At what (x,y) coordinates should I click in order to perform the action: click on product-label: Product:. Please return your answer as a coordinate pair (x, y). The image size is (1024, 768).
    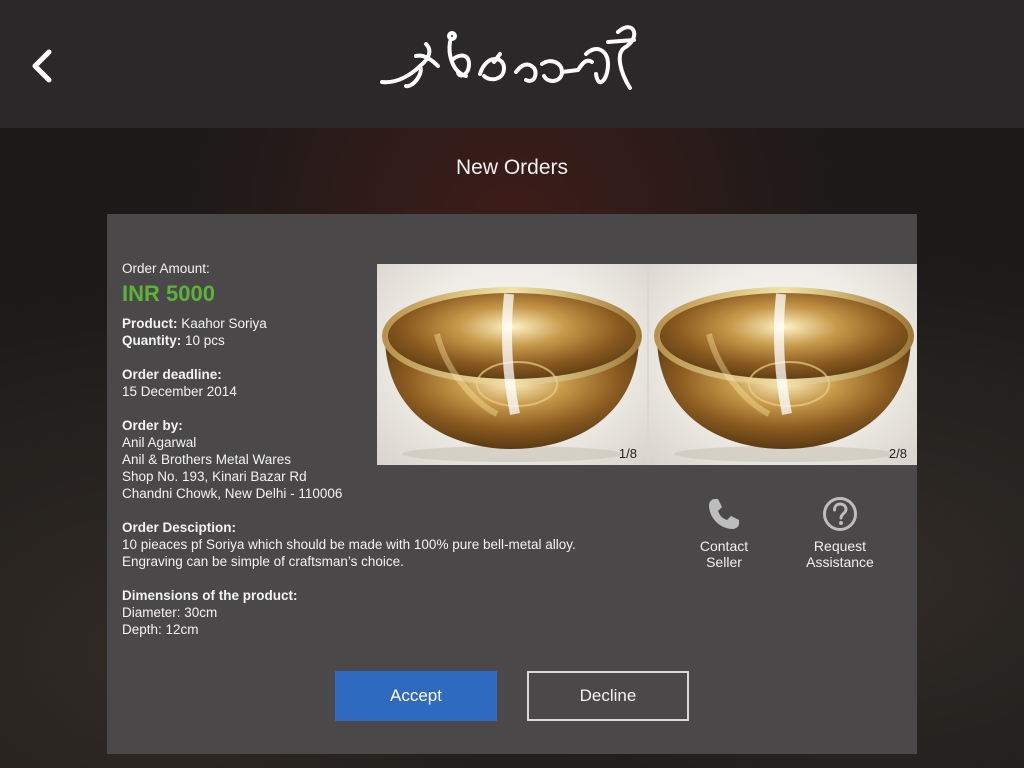
    Looking at the image, I should click on (150, 323).